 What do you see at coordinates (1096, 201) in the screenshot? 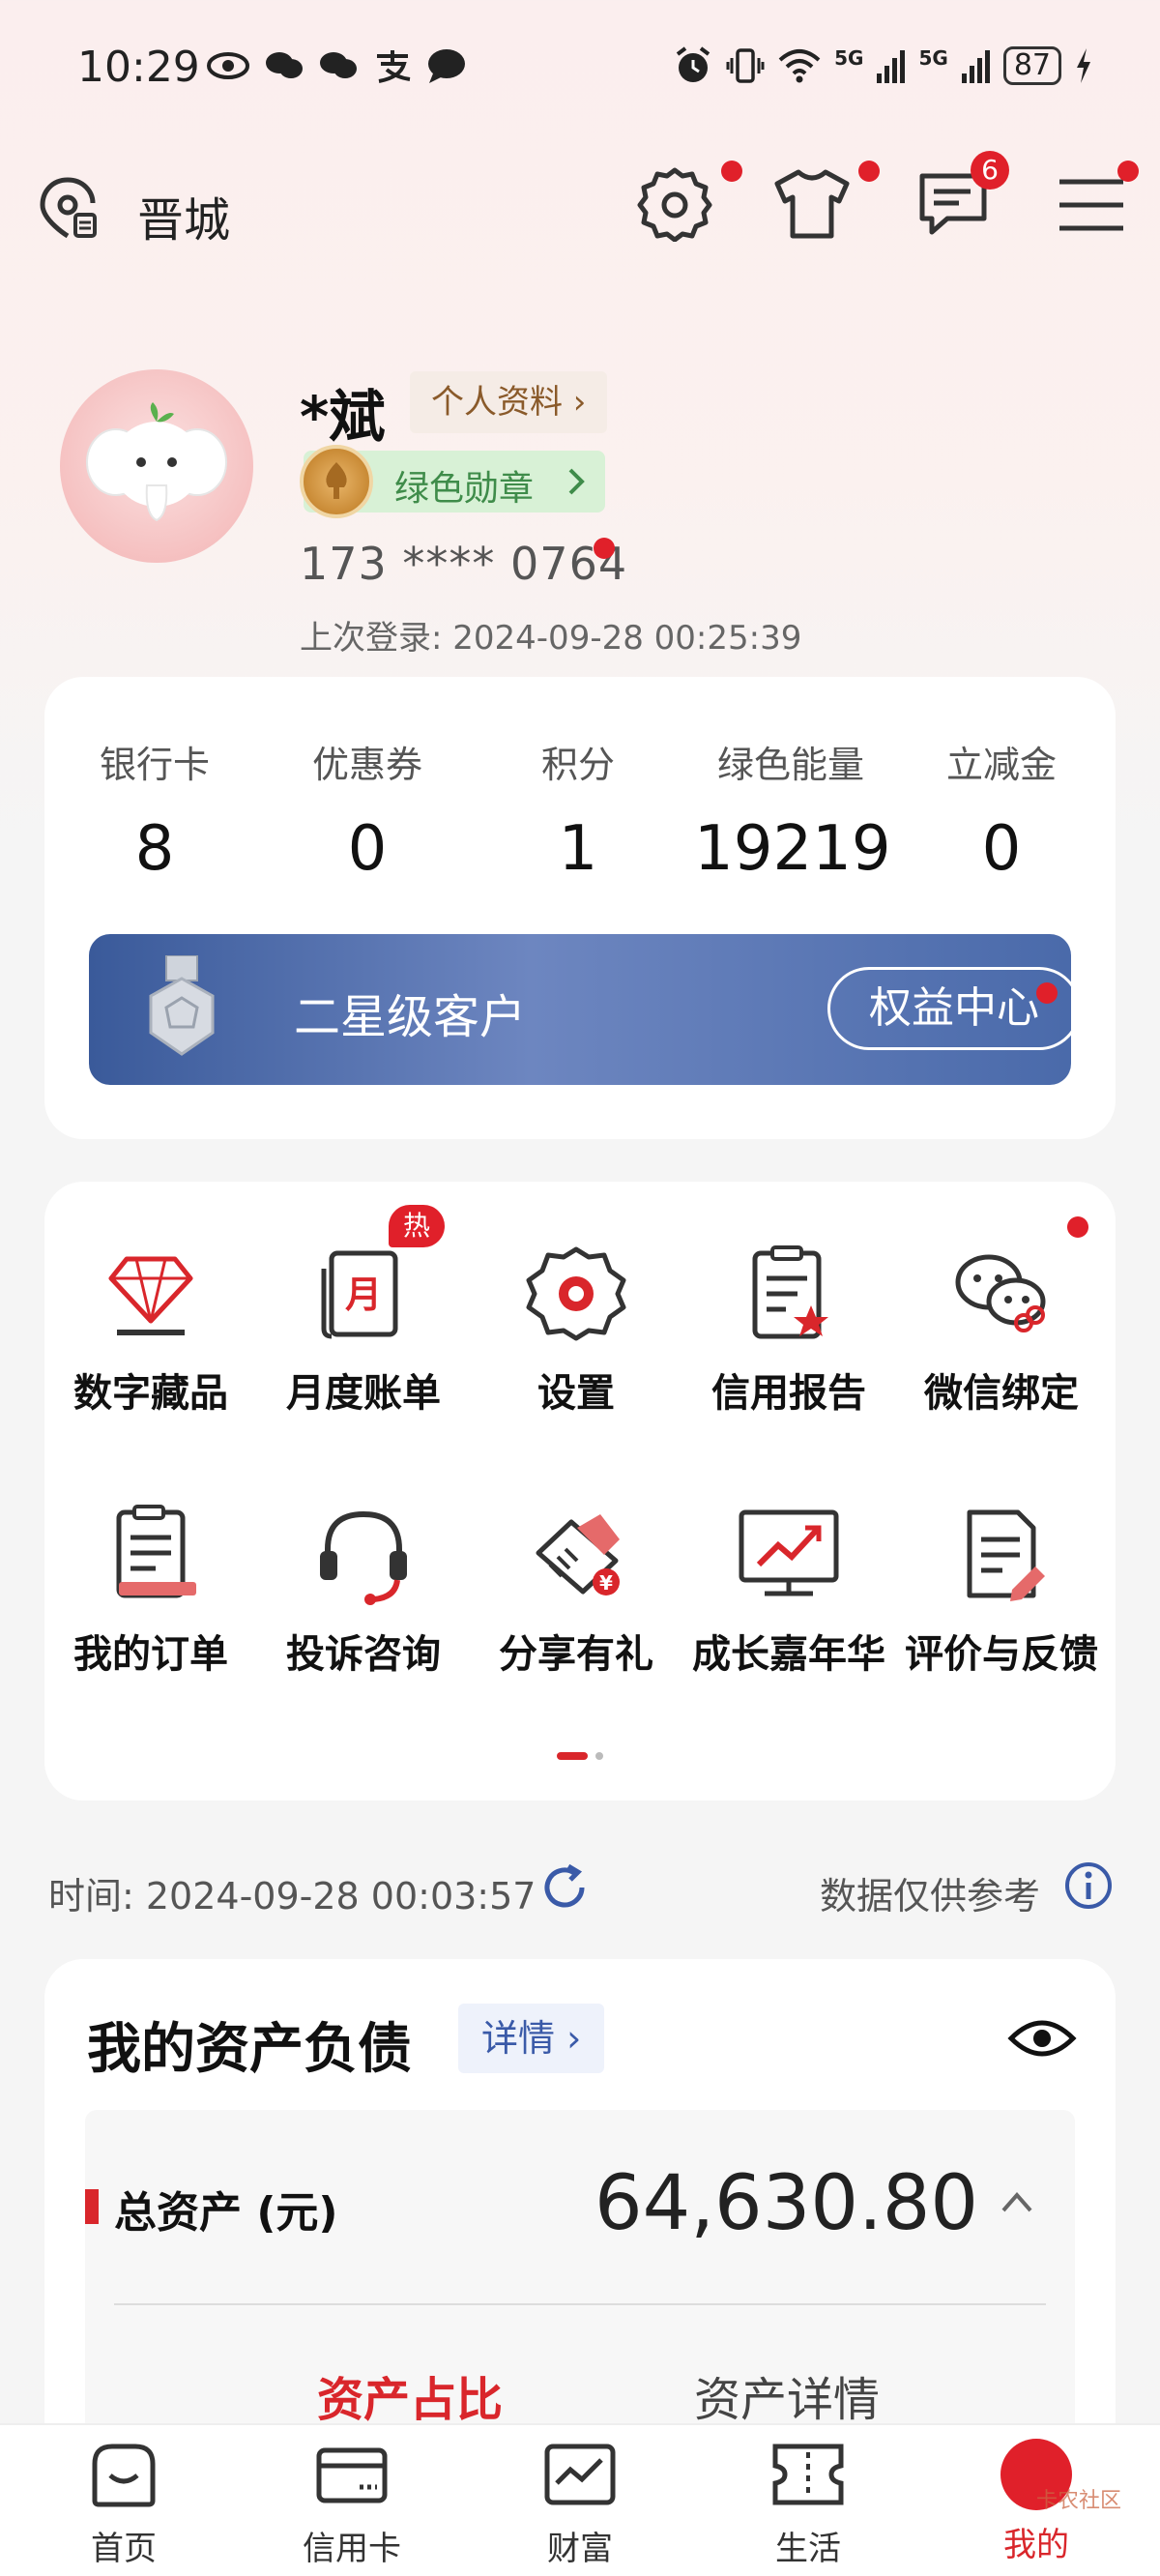
I see `menu-button` at bounding box center [1096, 201].